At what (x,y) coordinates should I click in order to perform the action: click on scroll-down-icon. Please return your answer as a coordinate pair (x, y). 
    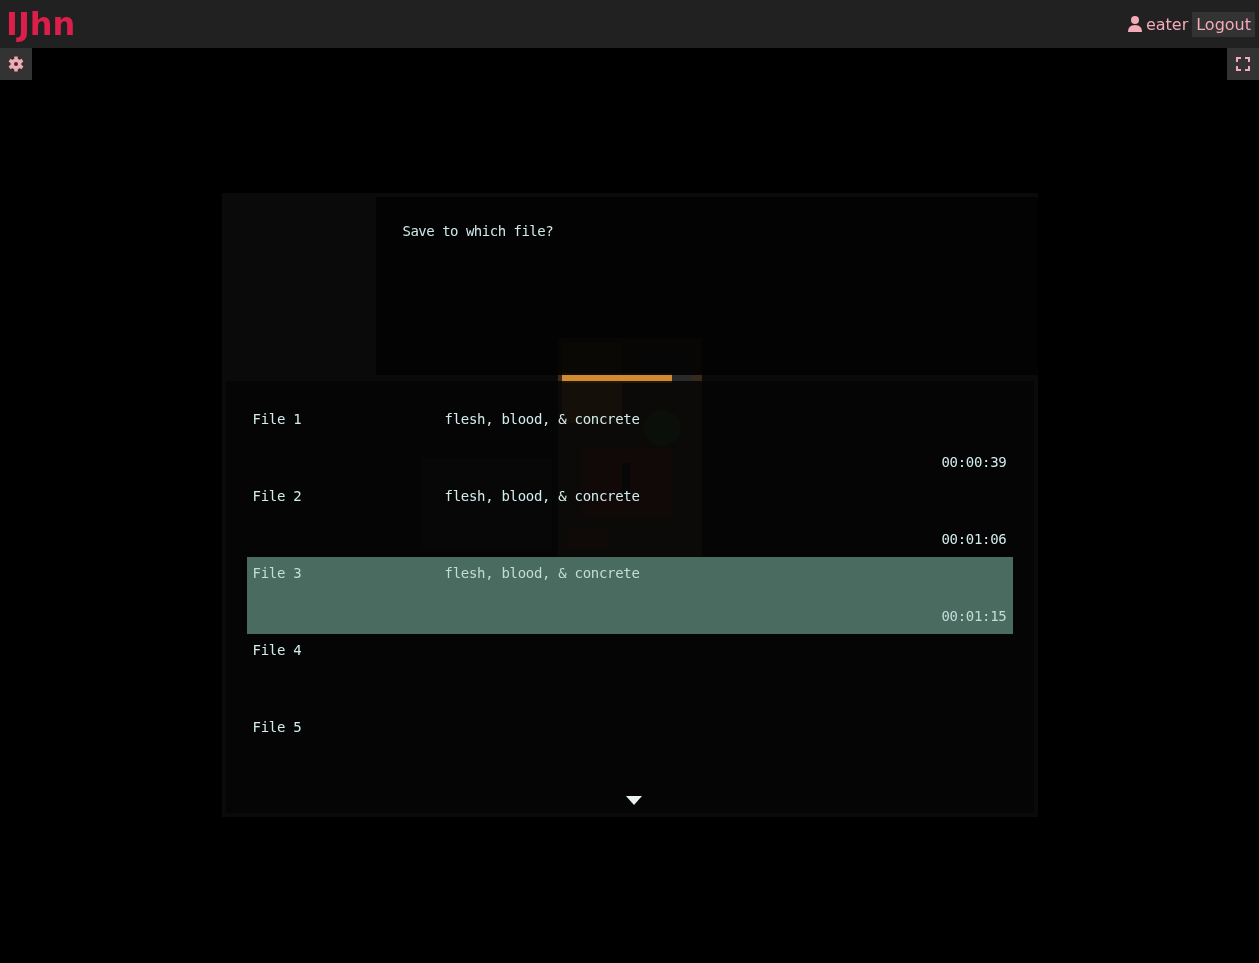
    Looking at the image, I should click on (633, 800).